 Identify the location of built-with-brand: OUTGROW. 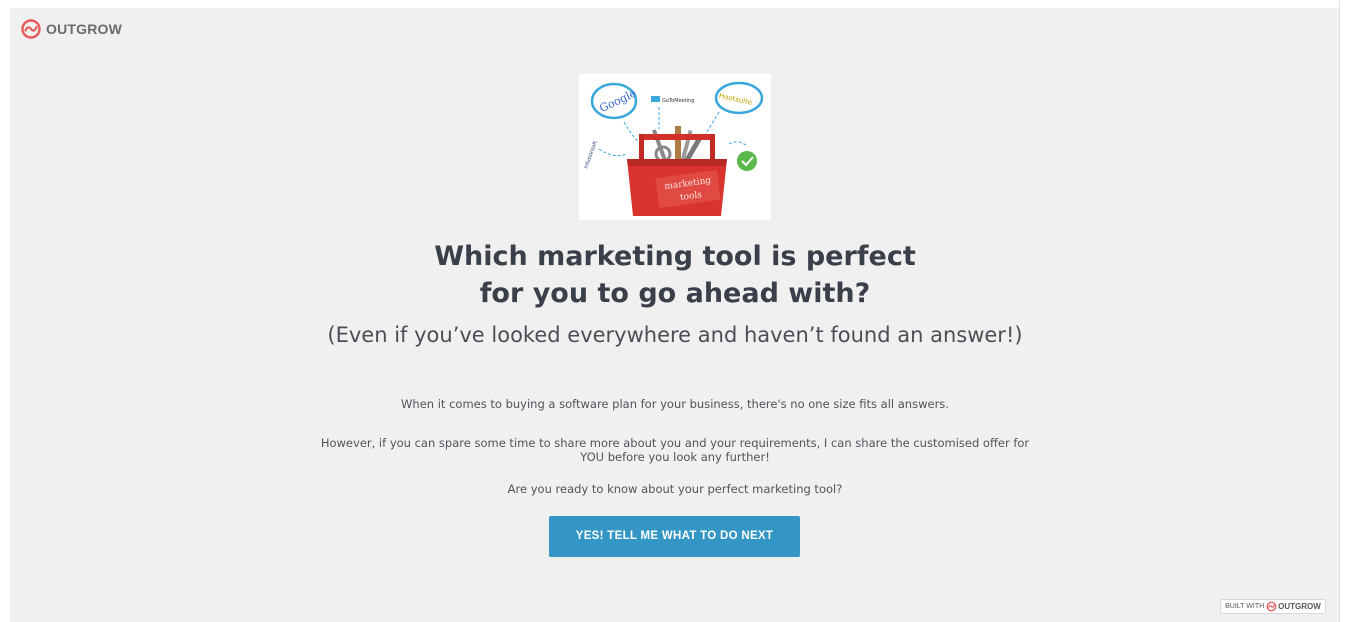
(1299, 606).